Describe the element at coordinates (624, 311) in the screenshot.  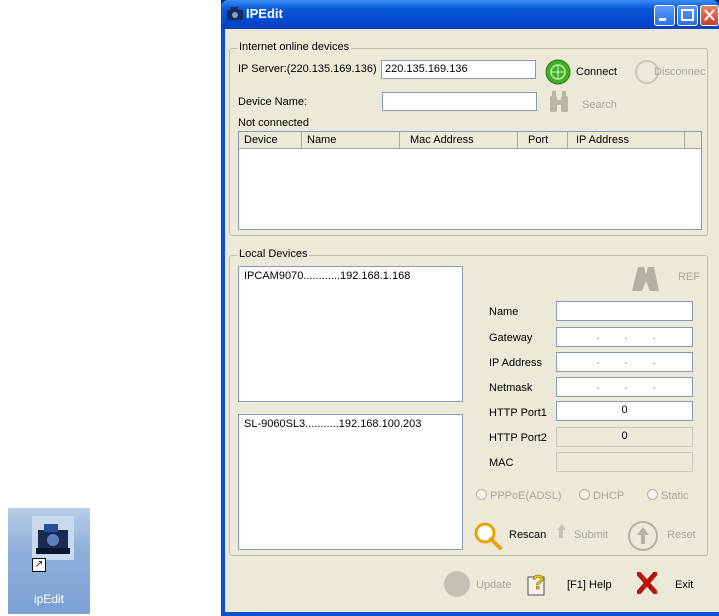
I see `name-input` at that location.